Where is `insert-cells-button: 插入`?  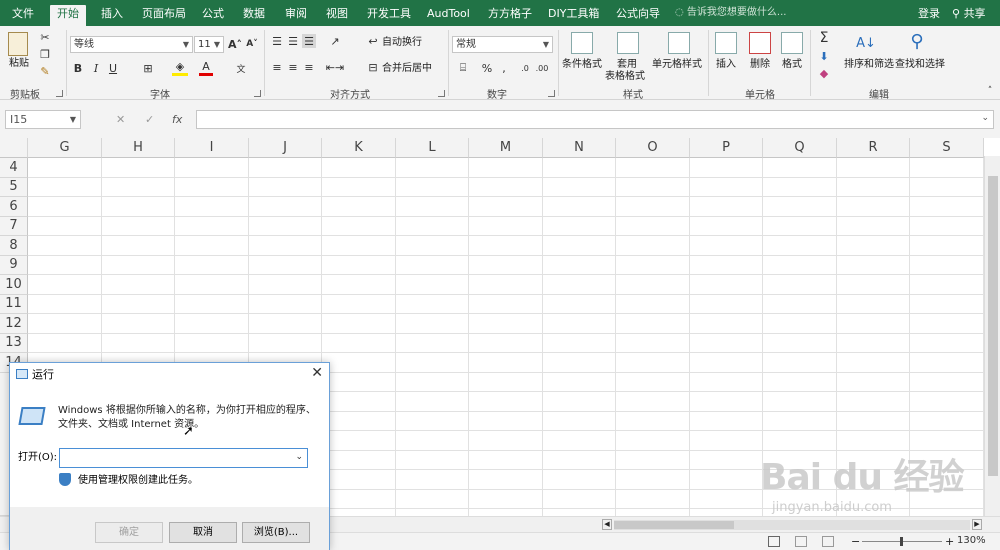 insert-cells-button: 插入 is located at coordinates (726, 65).